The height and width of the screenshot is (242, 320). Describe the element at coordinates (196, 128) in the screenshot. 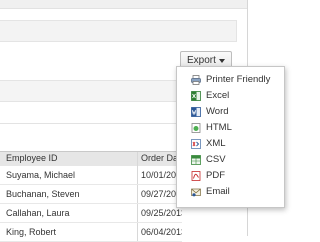

I see `html-icon` at that location.